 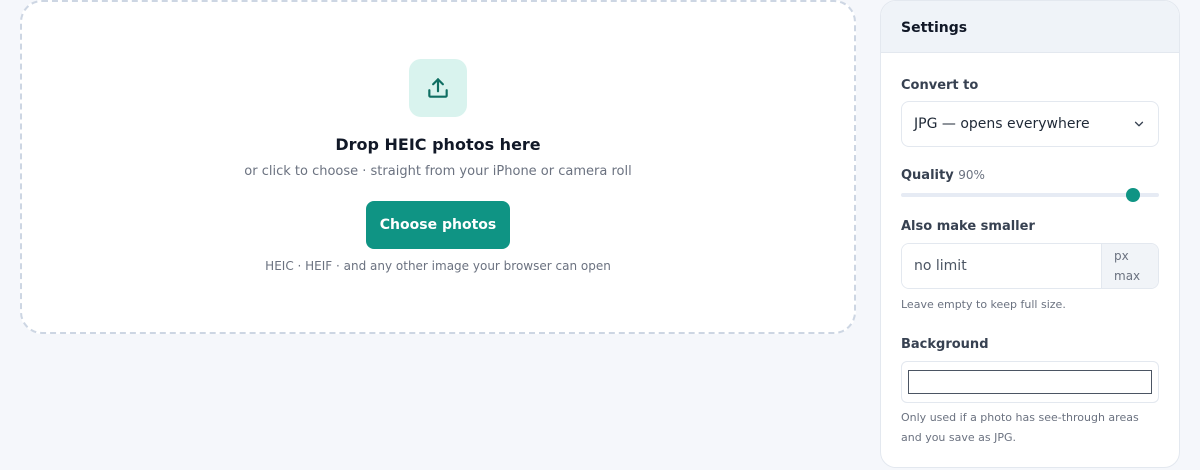 I want to click on settings-title: Settings, so click(x=1030, y=27).